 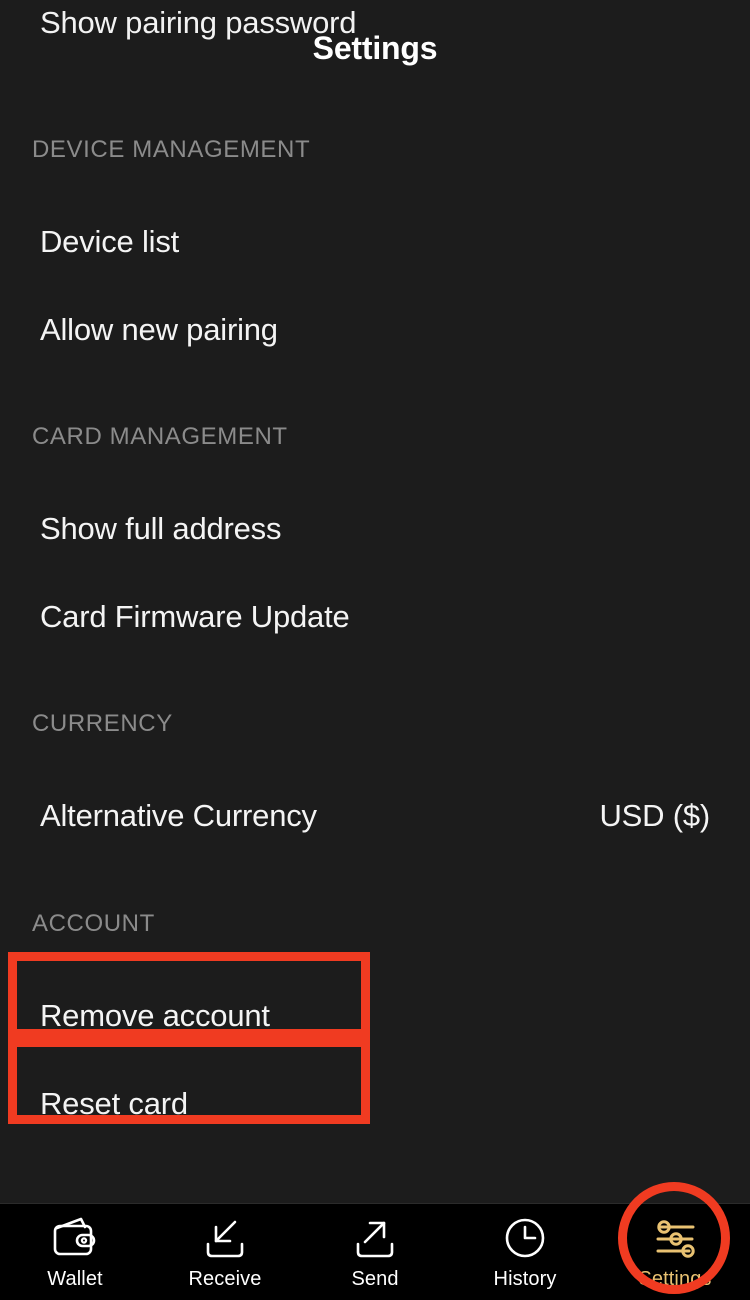 I want to click on settings-row-label: Alternative Currency, so click(x=178, y=815).